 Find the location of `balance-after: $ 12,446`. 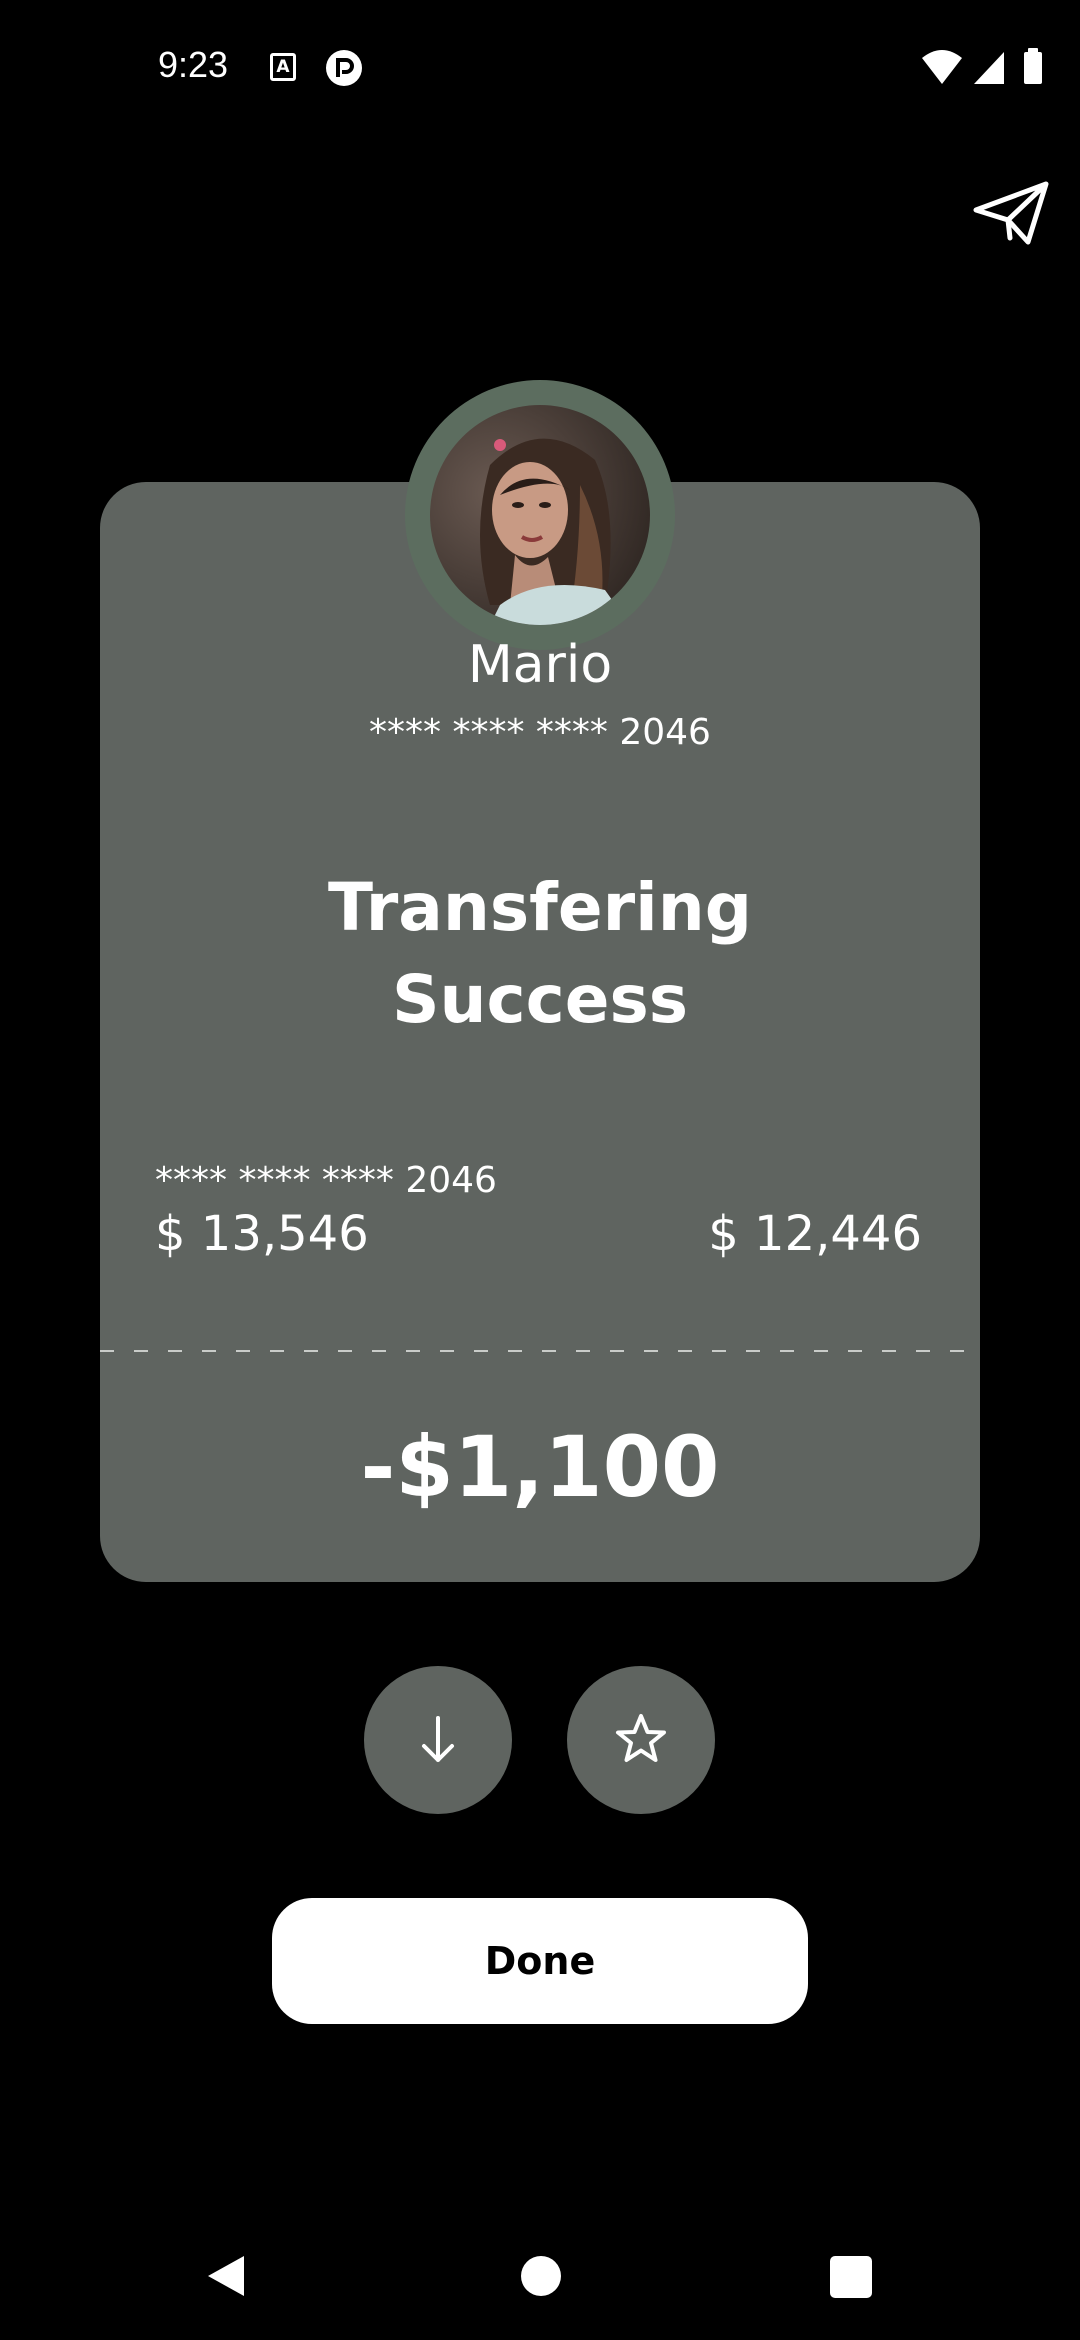

balance-after: $ 12,446 is located at coordinates (815, 1234).